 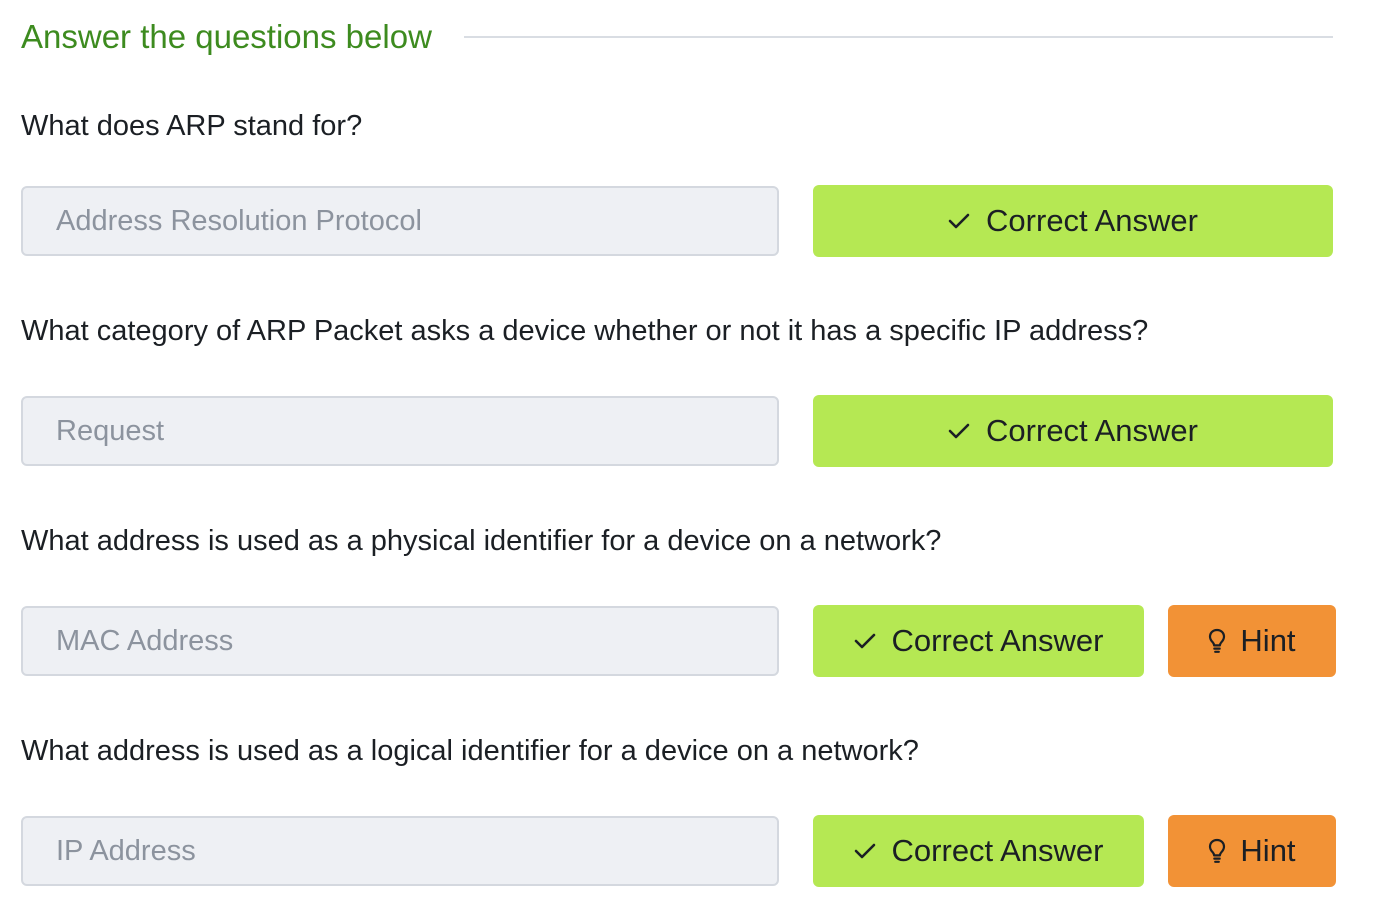 What do you see at coordinates (126, 850) in the screenshot?
I see `question-4-answer-value: IP Address` at bounding box center [126, 850].